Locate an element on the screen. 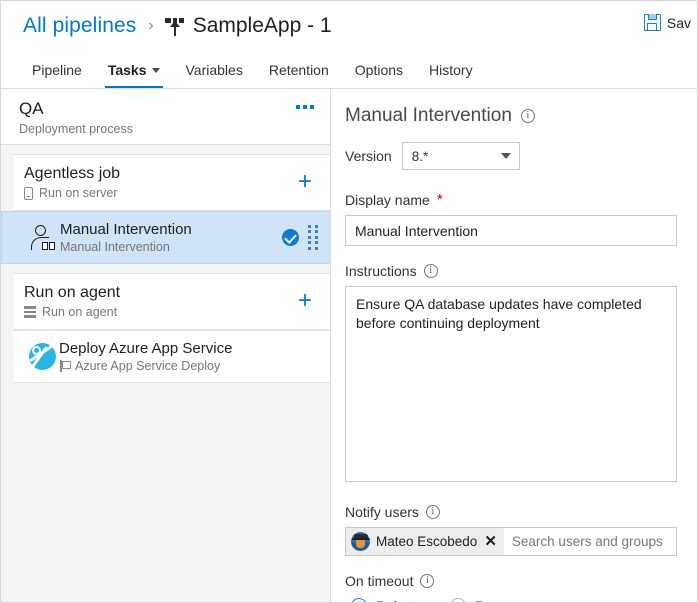  radio-option-resume-label: Resume is located at coordinates (501, 600).